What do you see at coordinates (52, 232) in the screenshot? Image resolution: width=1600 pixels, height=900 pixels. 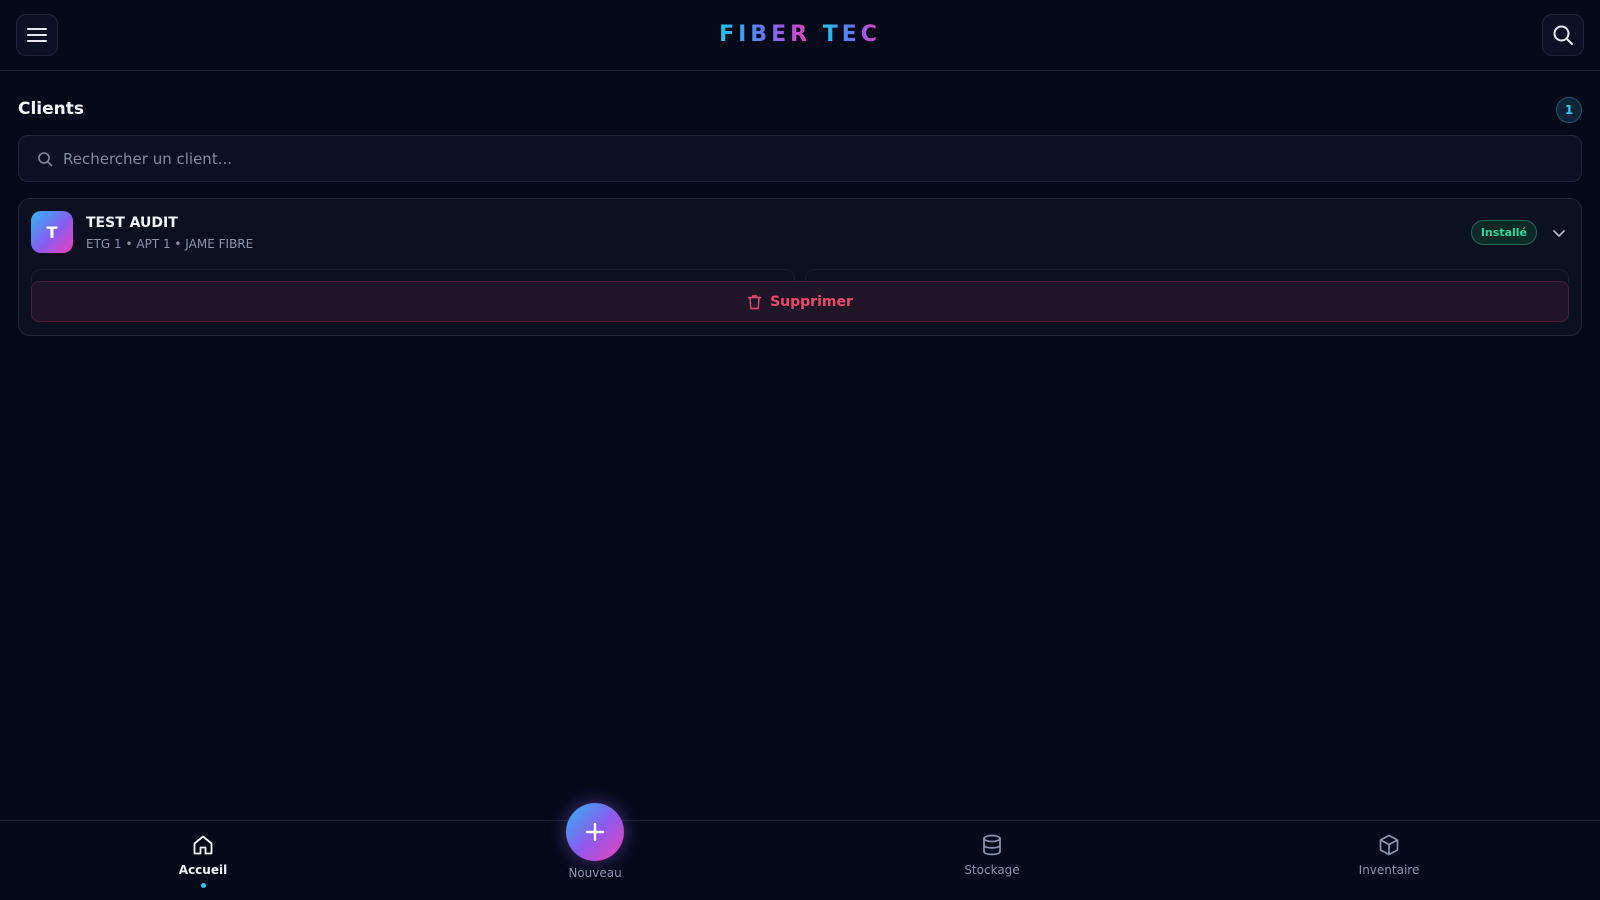 I see `client-avatar: T` at bounding box center [52, 232].